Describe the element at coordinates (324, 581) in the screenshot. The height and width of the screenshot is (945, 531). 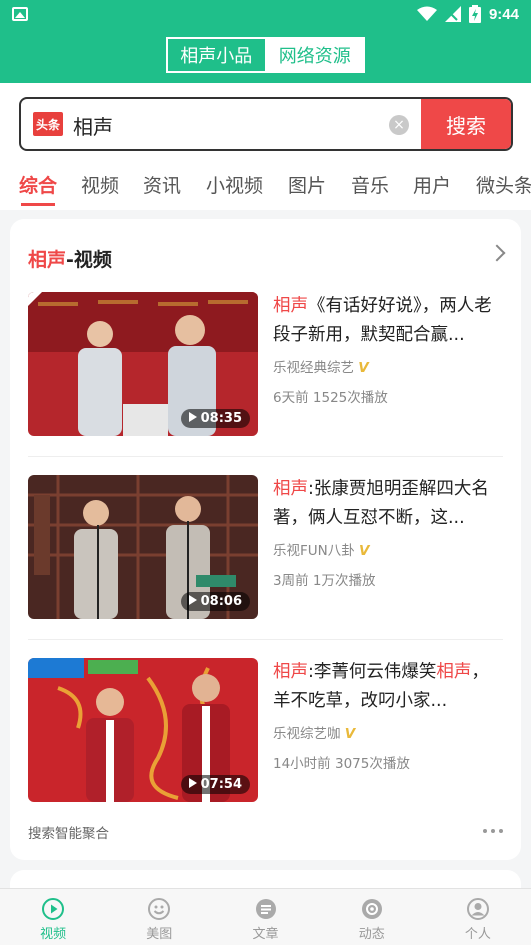
I see `video-meta: 3周前 1万次播放` at that location.